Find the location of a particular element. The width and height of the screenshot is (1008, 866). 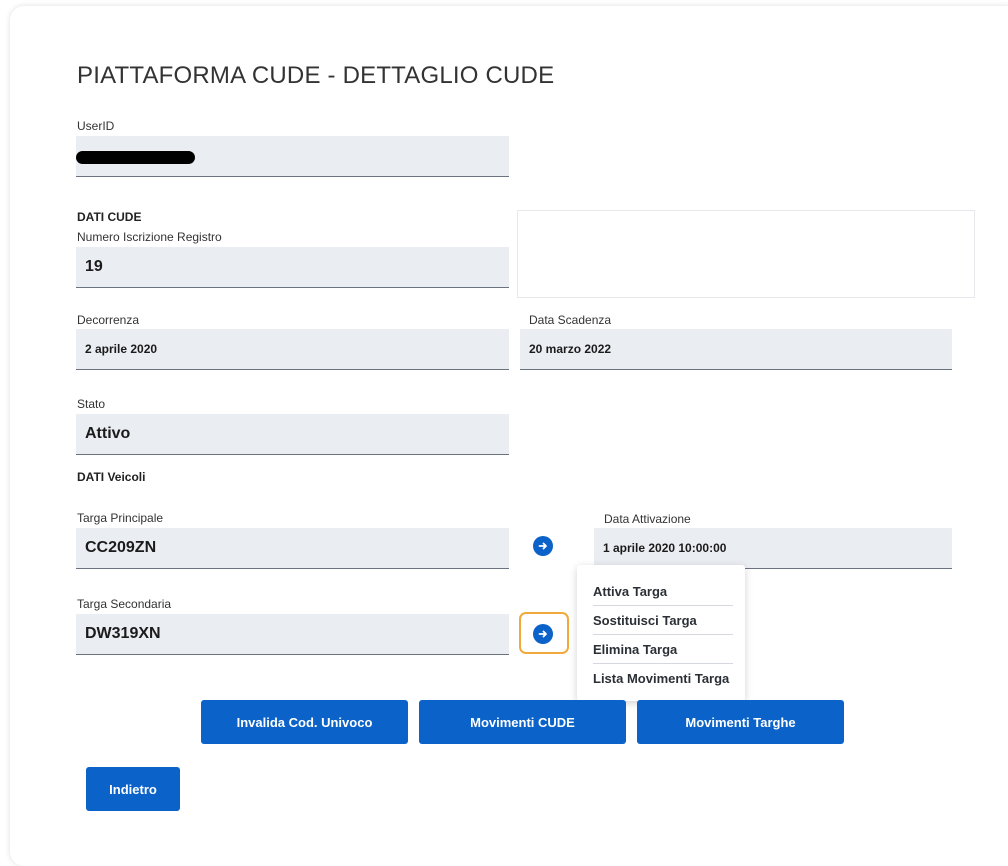

page-title: PIATTAFORMA CUDE - DETTAGLIO CUDE is located at coordinates (316, 75).